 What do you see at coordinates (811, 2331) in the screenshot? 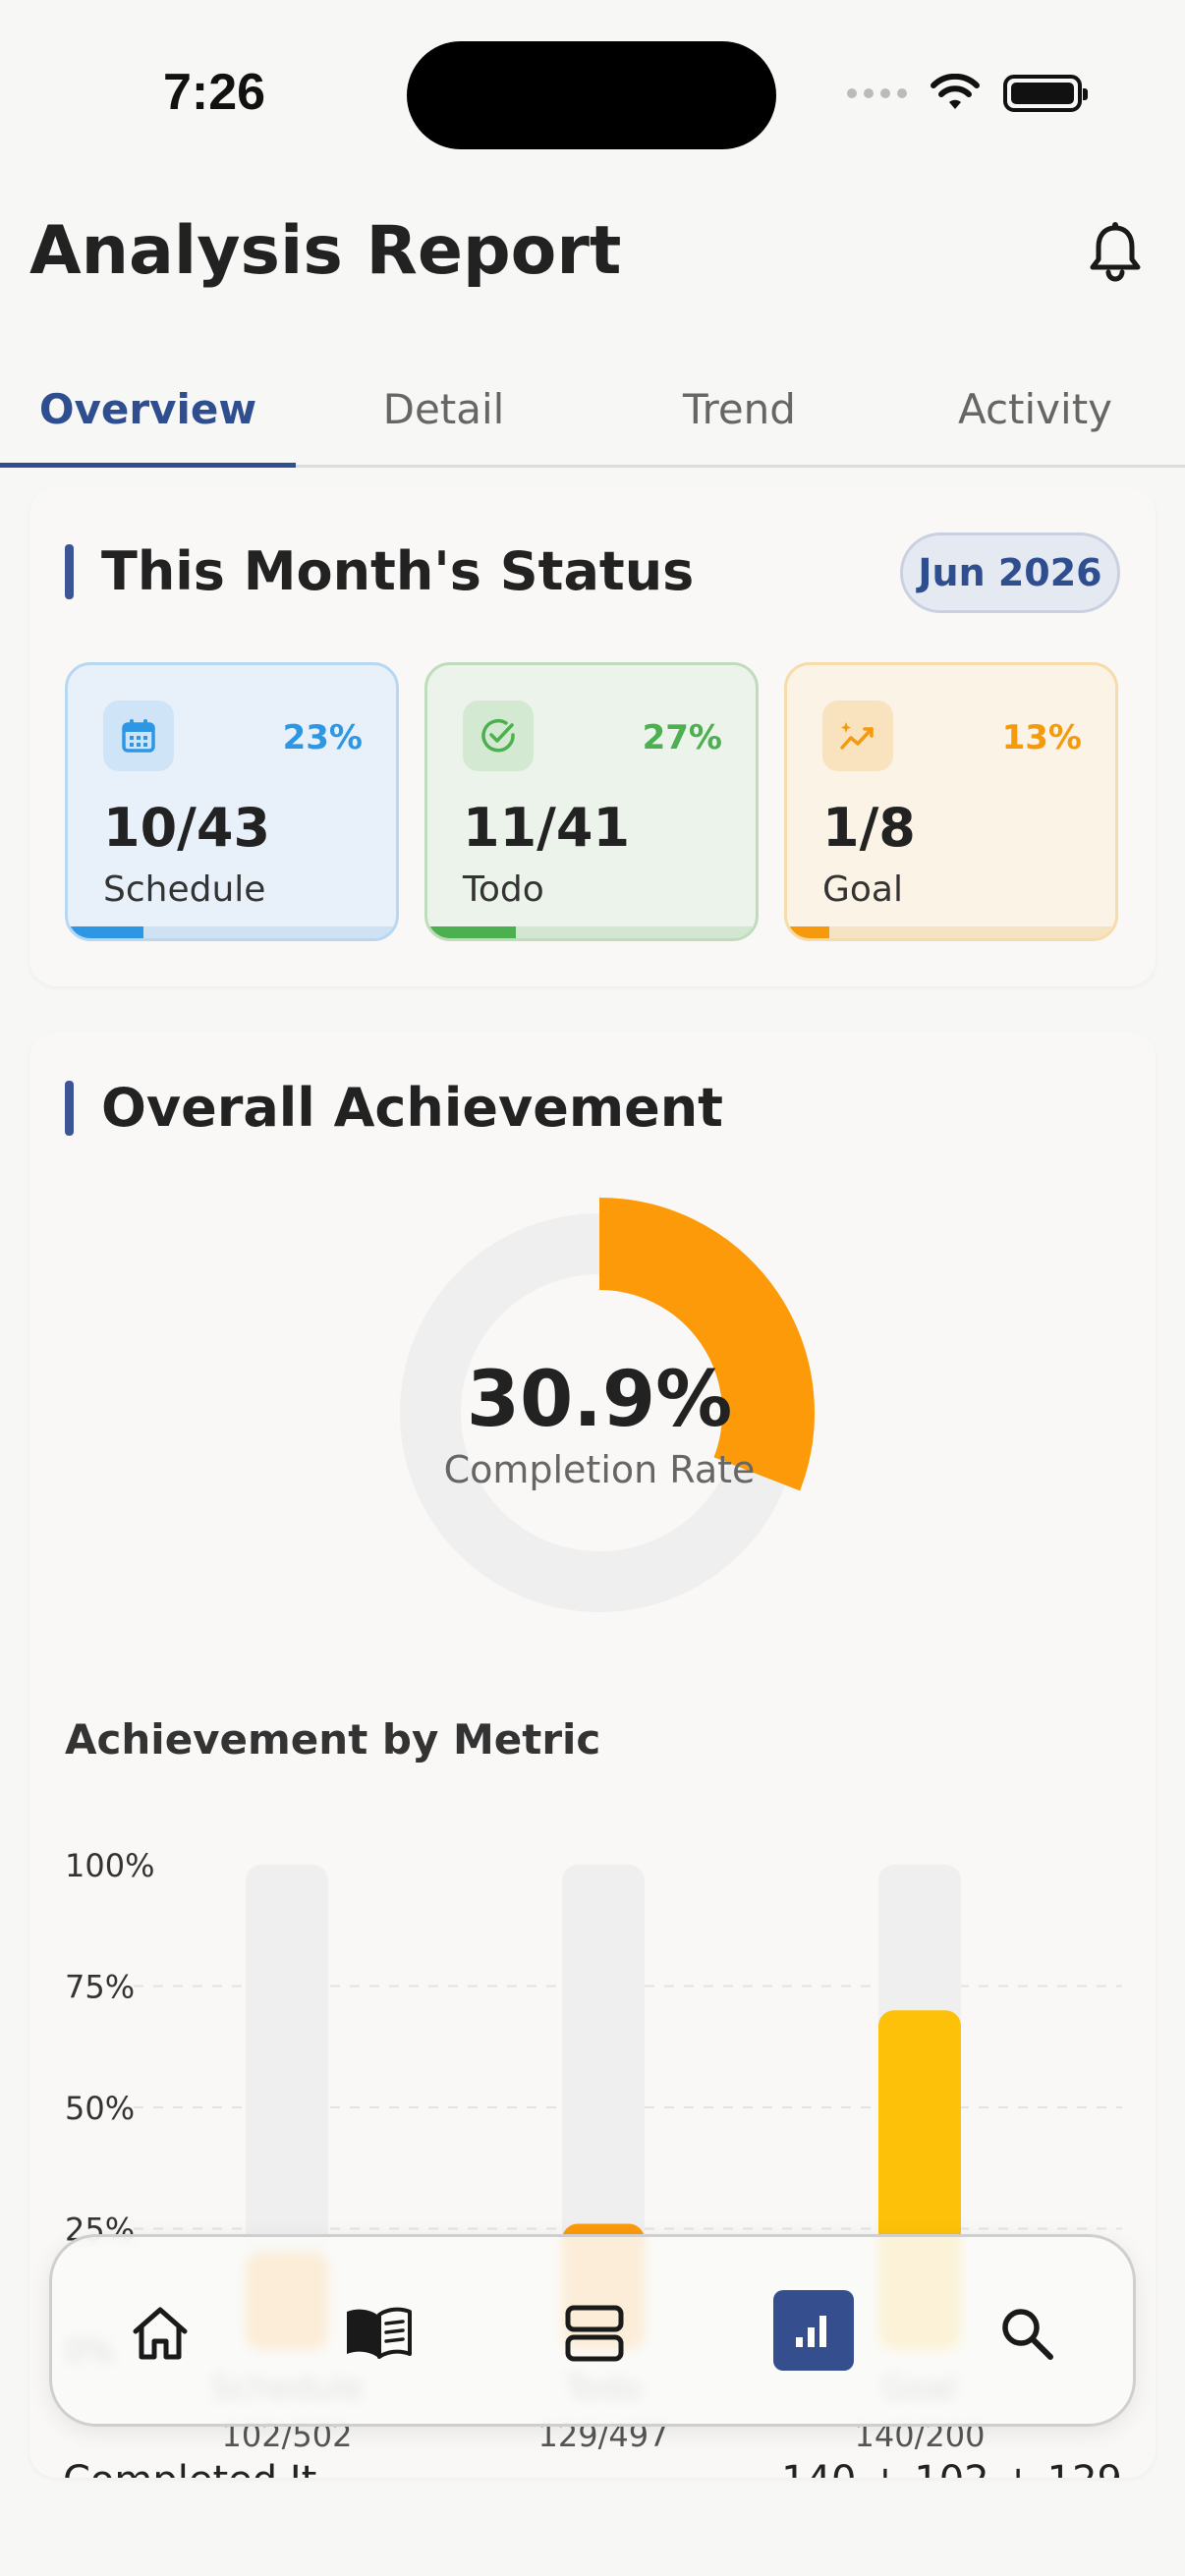
I see `bar-chart-icon` at bounding box center [811, 2331].